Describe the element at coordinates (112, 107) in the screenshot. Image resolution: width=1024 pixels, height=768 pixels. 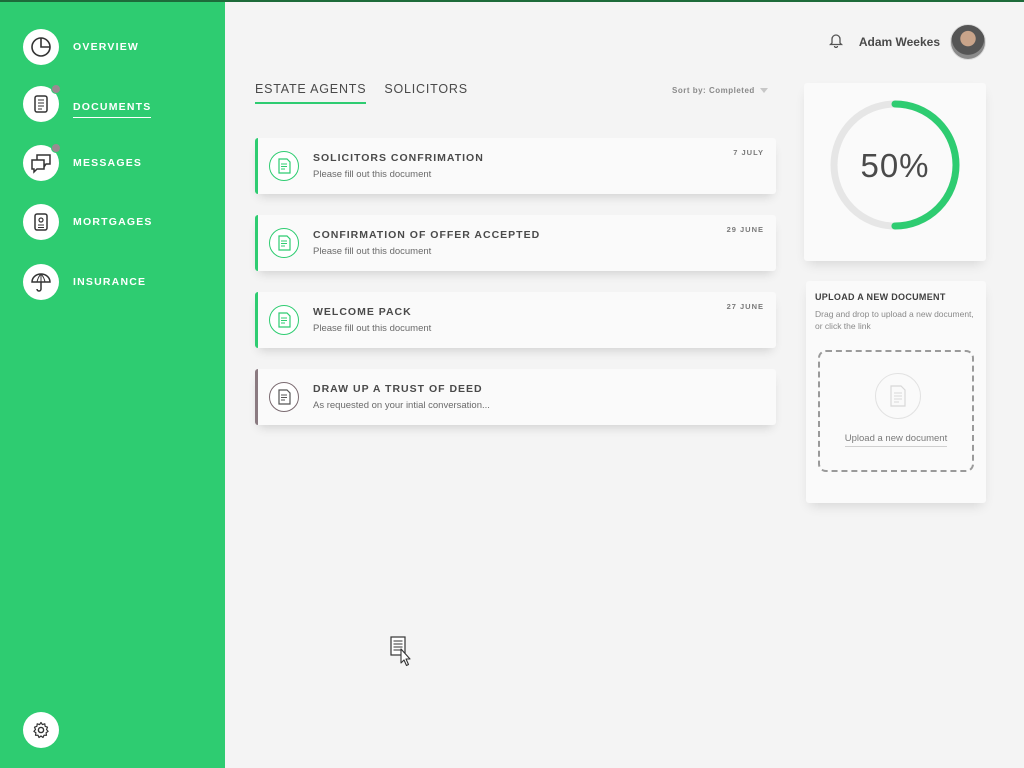
I see `sidebar-item-label: DOCUMENTS` at that location.